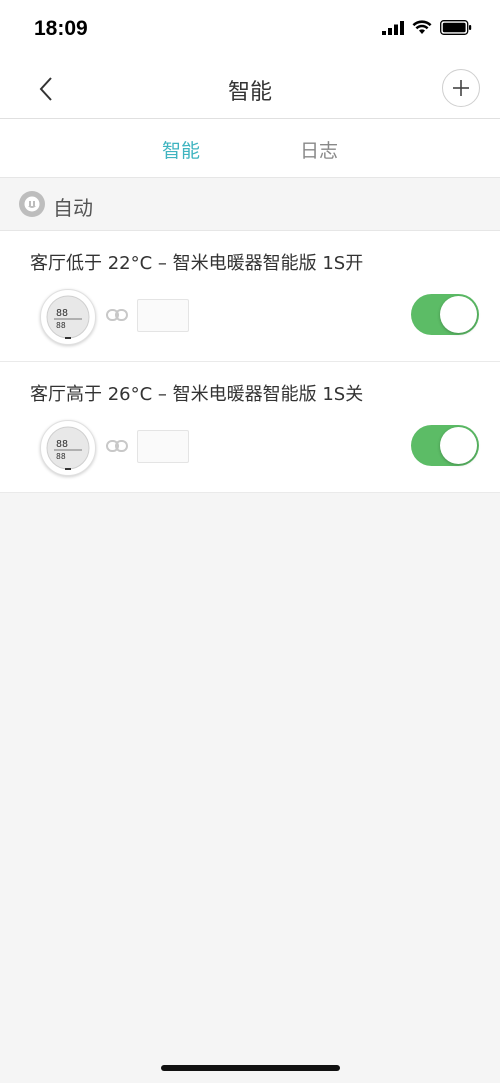 The width and height of the screenshot is (500, 1083). What do you see at coordinates (456, 27) in the screenshot?
I see `battery-icon` at bounding box center [456, 27].